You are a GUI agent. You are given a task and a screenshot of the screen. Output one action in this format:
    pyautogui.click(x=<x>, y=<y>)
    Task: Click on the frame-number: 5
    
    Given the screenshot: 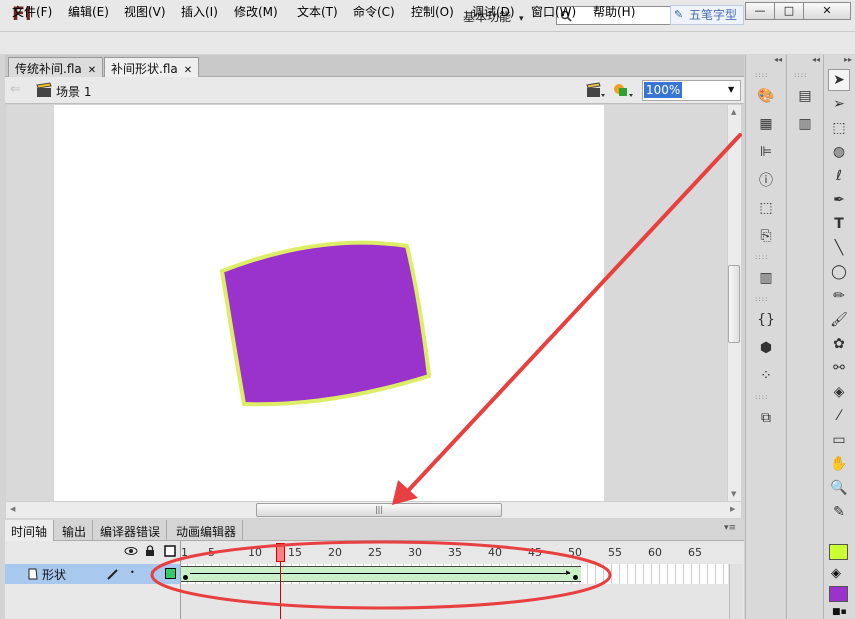 What is the action you would take?
    pyautogui.click(x=211, y=552)
    